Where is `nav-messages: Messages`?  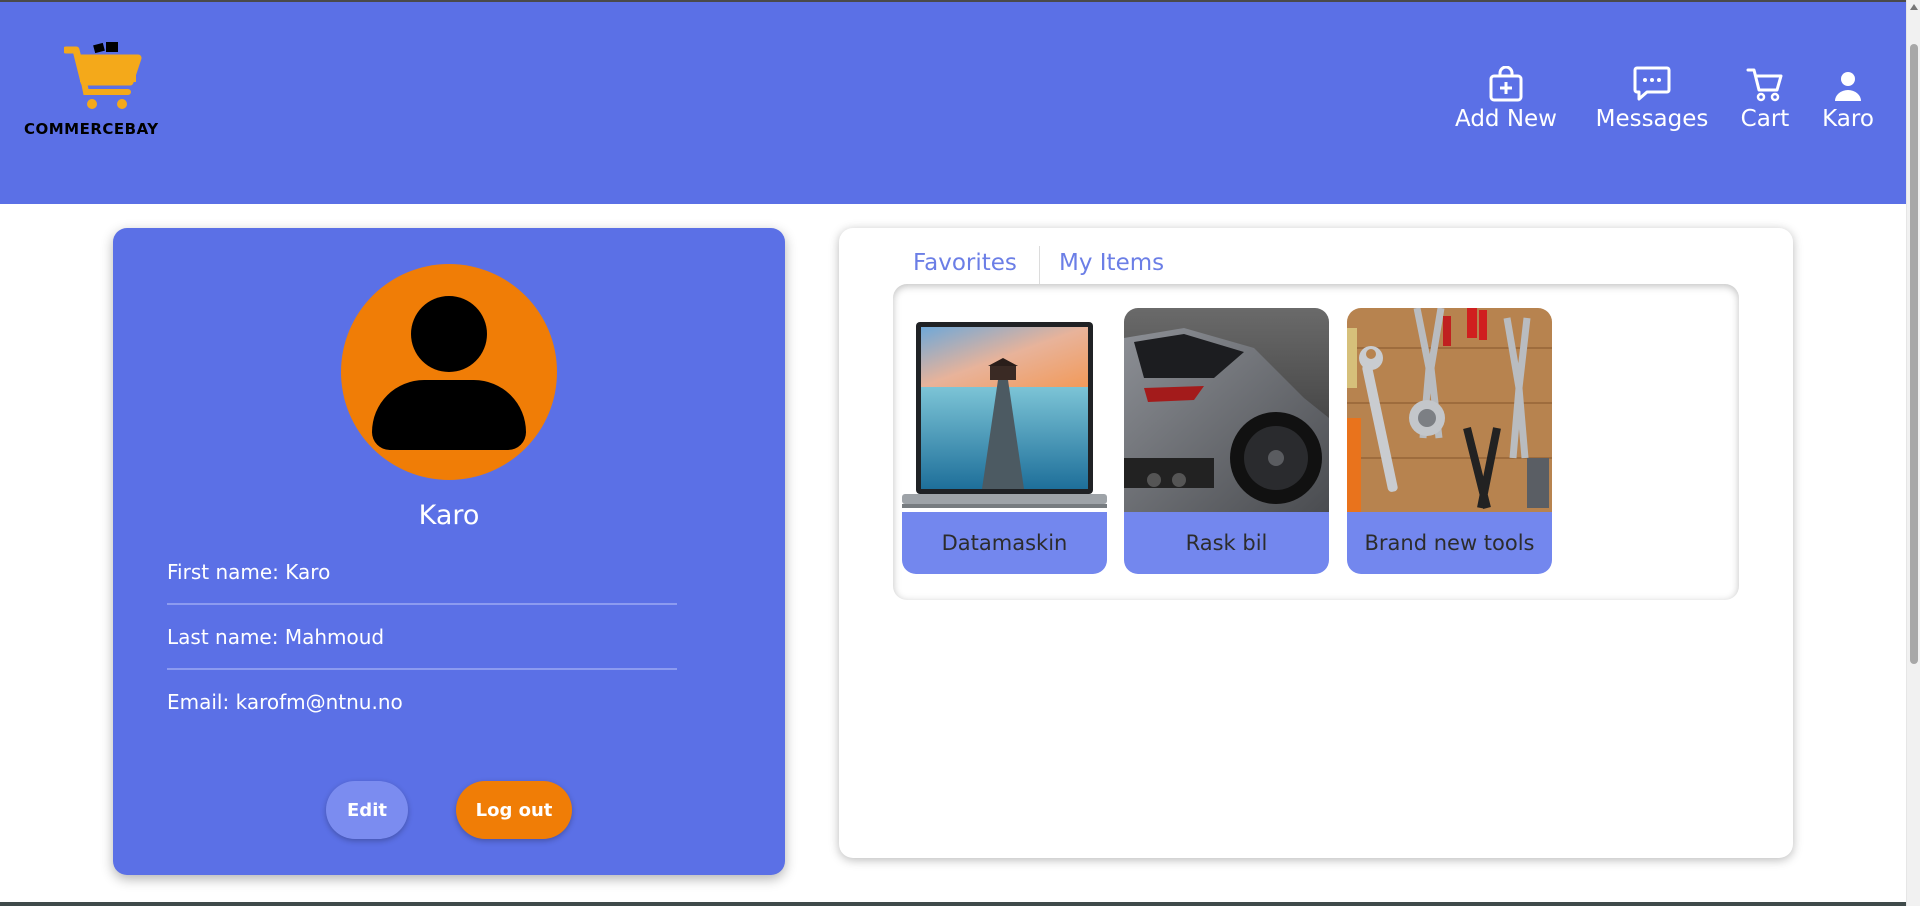 nav-messages: Messages is located at coordinates (1652, 102).